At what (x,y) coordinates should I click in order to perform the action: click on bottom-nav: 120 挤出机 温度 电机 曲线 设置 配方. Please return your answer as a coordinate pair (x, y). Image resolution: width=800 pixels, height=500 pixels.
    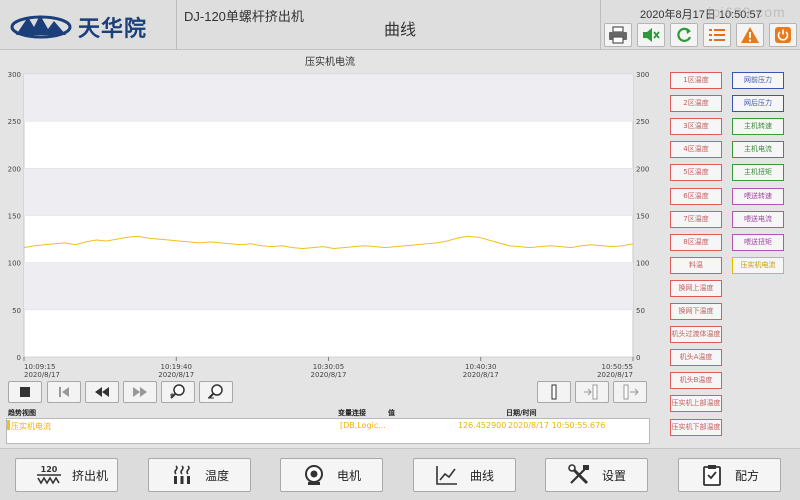
    Looking at the image, I should click on (400, 474).